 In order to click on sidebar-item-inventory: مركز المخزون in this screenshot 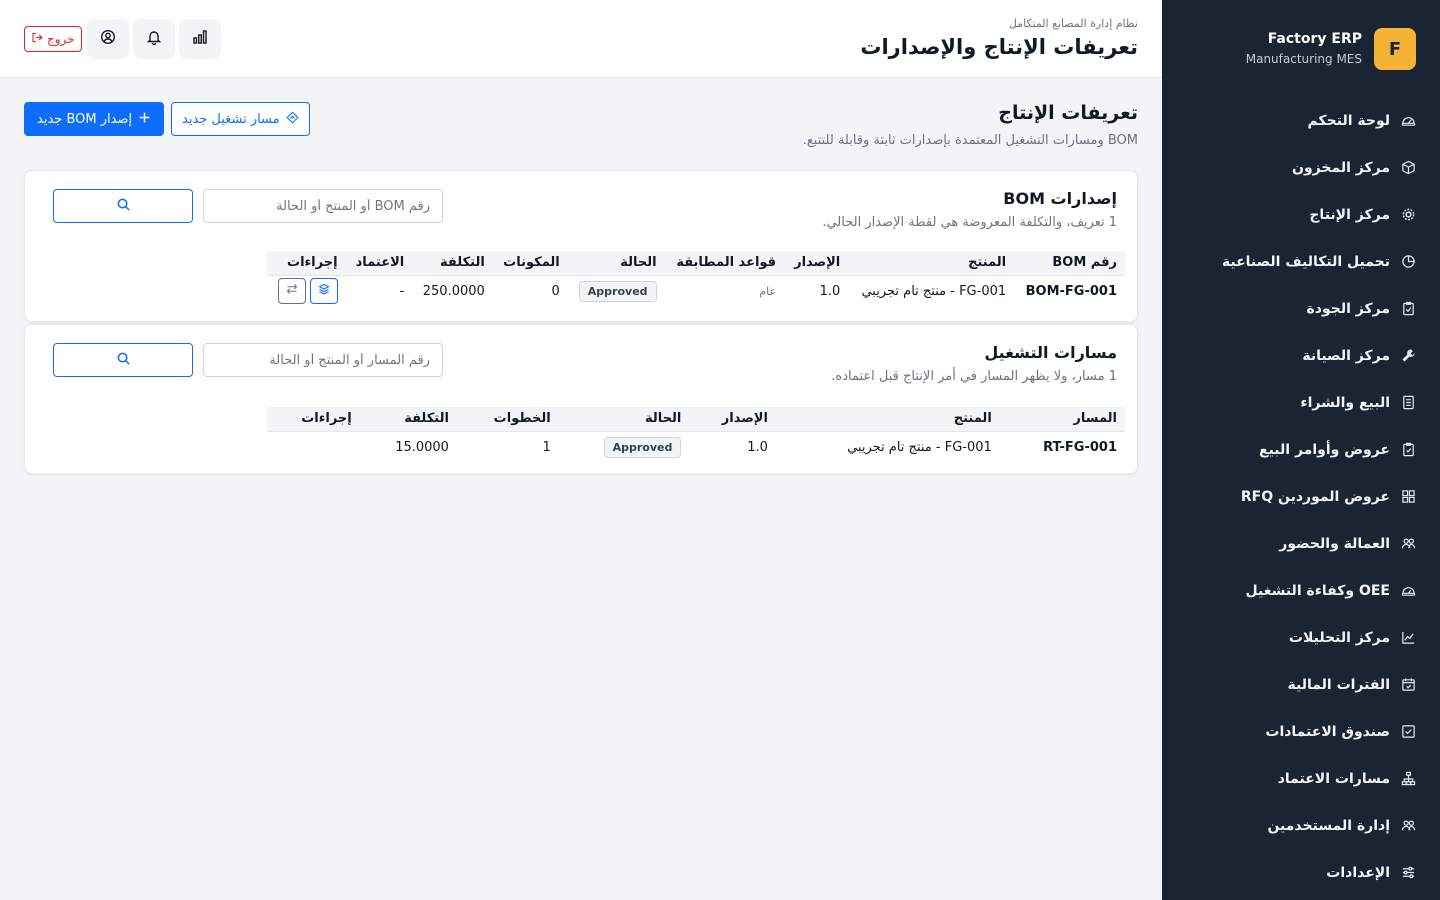, I will do `click(1301, 167)`.